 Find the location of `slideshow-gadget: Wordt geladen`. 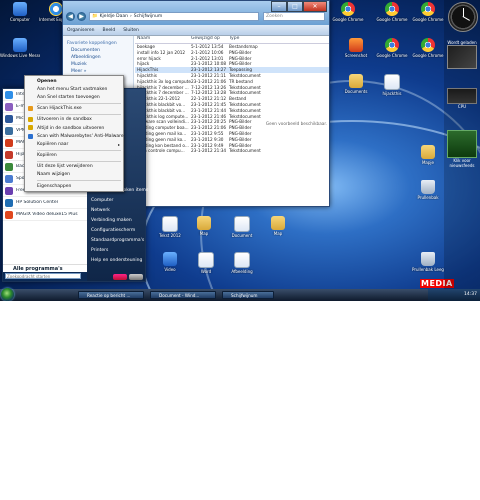

slideshow-gadget: Wordt geladen is located at coordinates (462, 54).